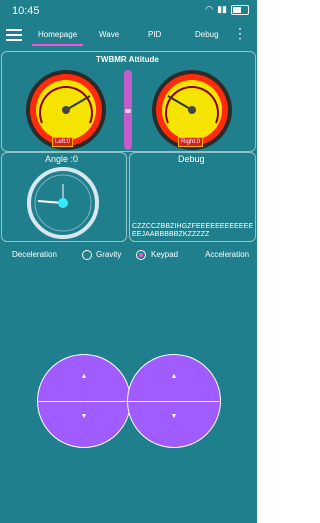 Image resolution: width=320 pixels, height=523 pixels. What do you see at coordinates (174, 416) in the screenshot?
I see `right-down-button: ▼` at bounding box center [174, 416].